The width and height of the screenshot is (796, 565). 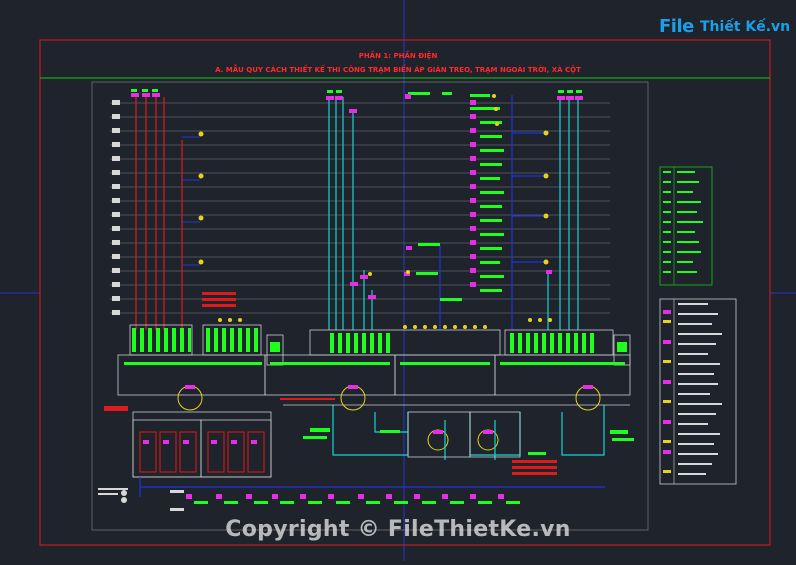 What do you see at coordinates (468, 441) in the screenshot?
I see `lower-green-labels` at bounding box center [468, 441].